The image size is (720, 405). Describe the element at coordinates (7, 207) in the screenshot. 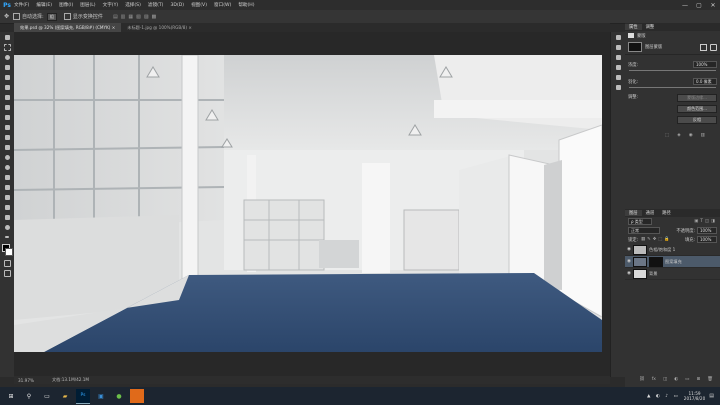

I see `shape-tool-icon` at that location.